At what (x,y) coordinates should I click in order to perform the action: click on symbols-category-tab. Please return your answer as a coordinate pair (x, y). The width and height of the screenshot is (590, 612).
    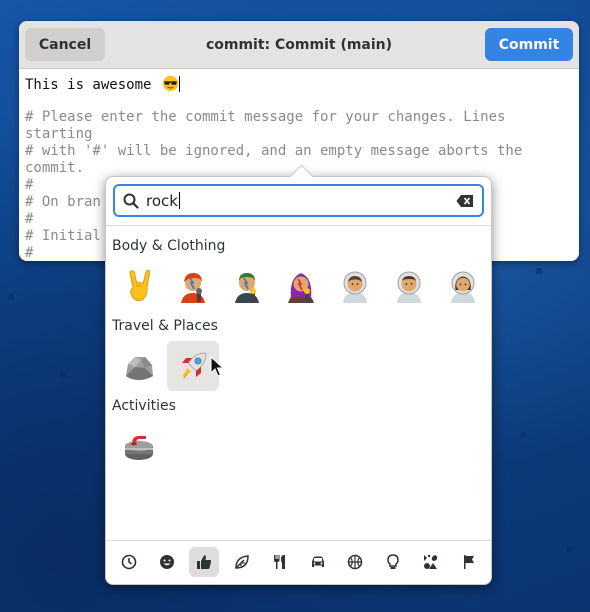
    Looking at the image, I should click on (431, 562).